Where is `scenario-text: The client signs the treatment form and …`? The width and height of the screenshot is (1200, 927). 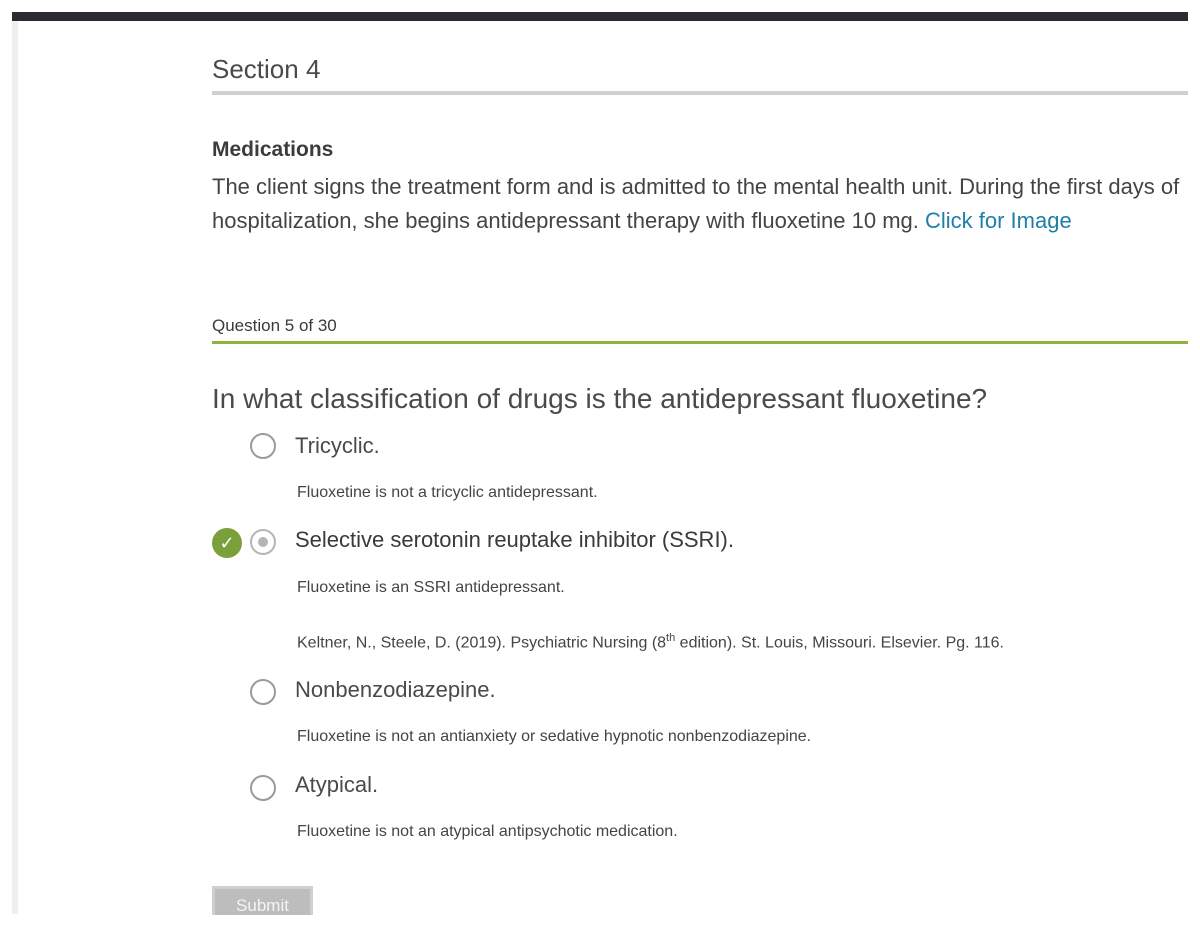 scenario-text: The client signs the treatment form and … is located at coordinates (700, 204).